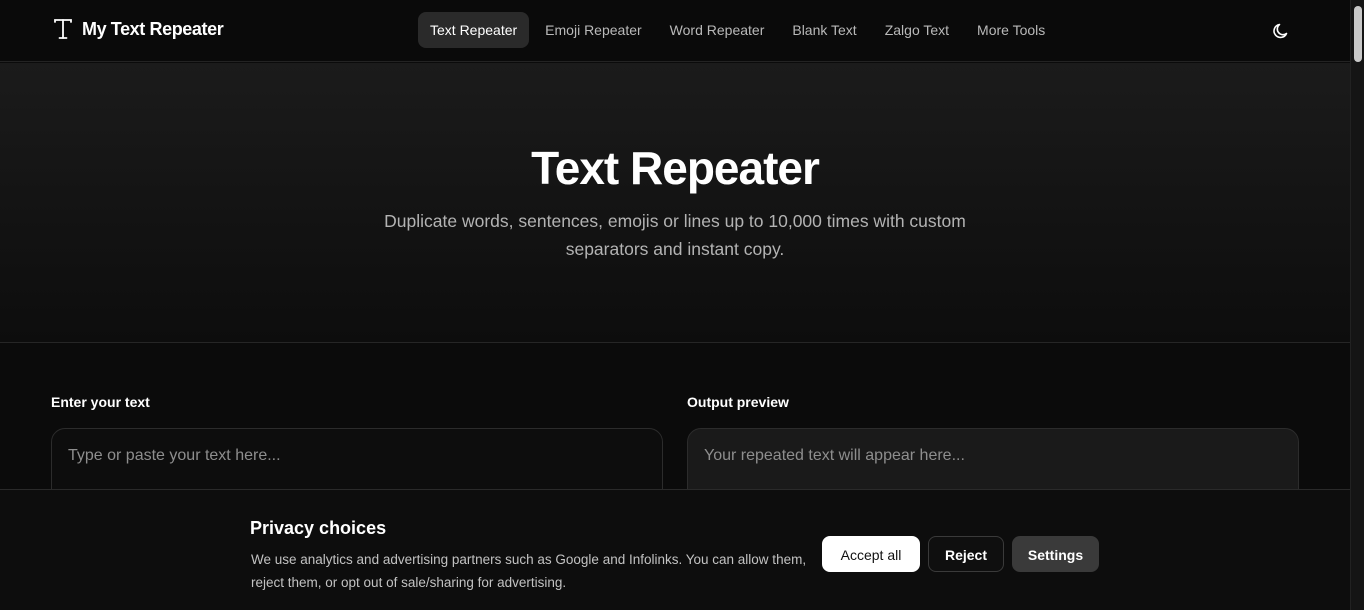 The width and height of the screenshot is (1364, 610). What do you see at coordinates (1011, 30) in the screenshot?
I see `nav-more-tools: More Tools` at bounding box center [1011, 30].